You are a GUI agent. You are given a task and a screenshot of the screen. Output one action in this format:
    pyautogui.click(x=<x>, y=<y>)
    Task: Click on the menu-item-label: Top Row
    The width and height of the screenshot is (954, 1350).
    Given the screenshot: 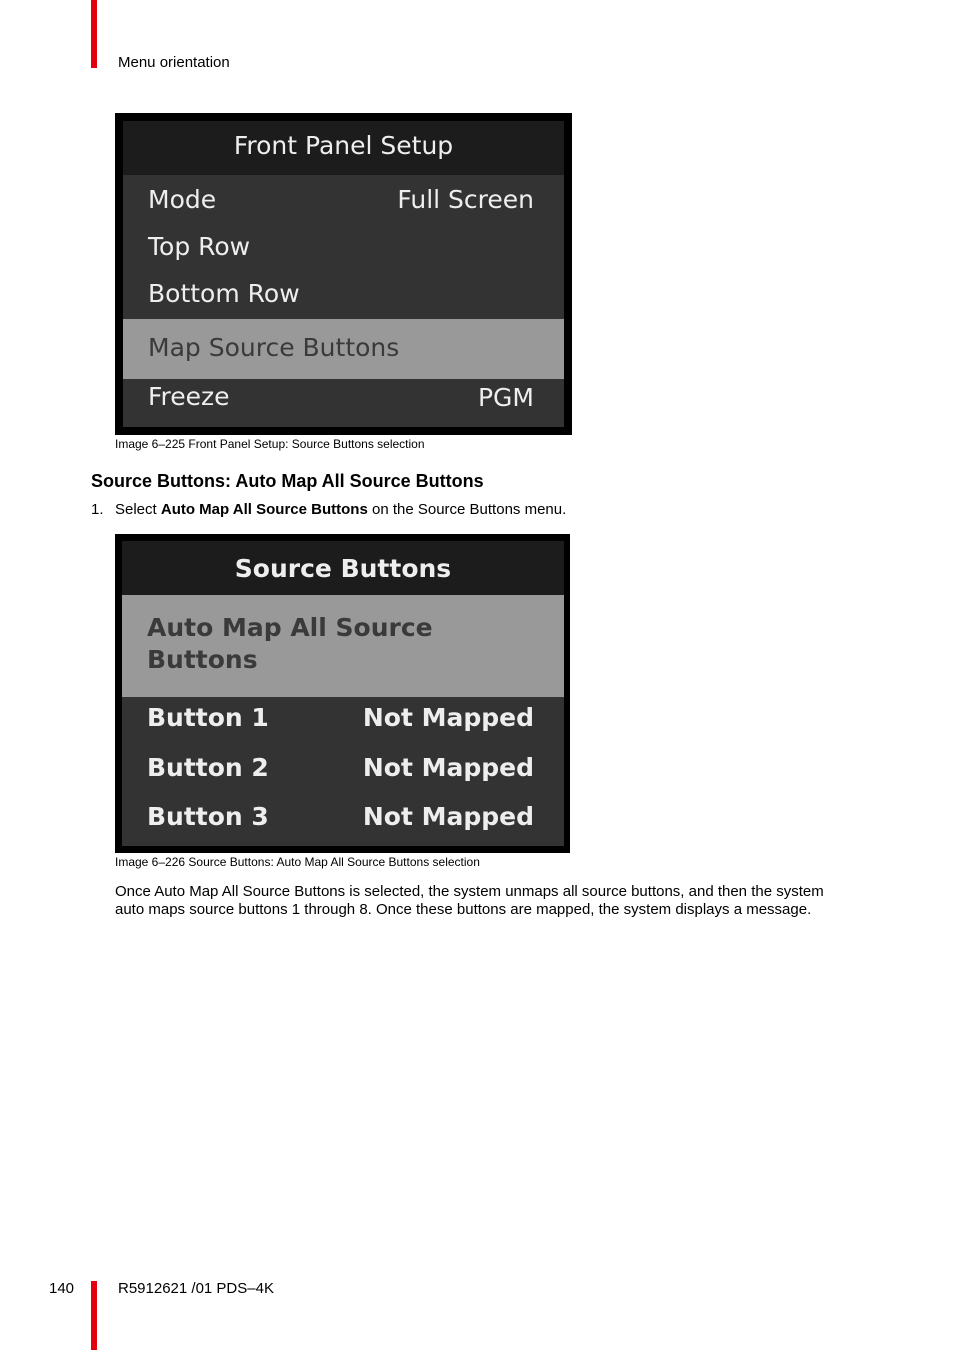 What is the action you would take?
    pyautogui.click(x=199, y=246)
    